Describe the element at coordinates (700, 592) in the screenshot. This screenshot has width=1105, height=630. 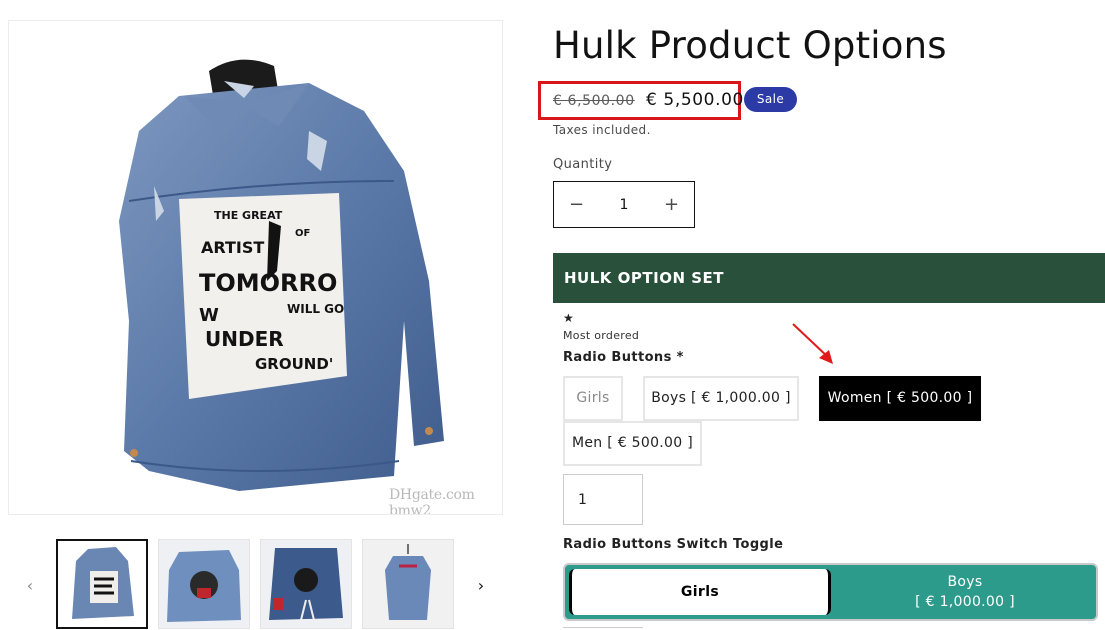
I see `toggle-option-girls: Girls` at that location.